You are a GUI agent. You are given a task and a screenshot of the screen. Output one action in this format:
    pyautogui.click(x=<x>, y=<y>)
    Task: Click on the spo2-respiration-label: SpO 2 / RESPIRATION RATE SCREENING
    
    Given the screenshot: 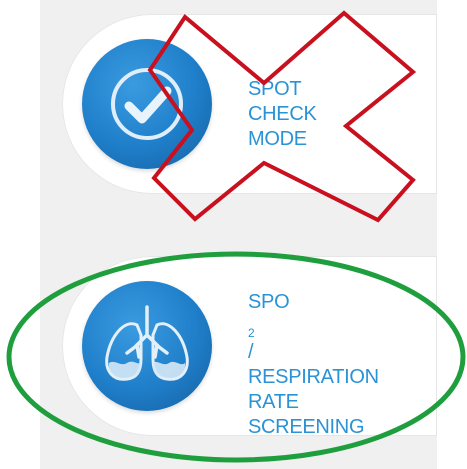 What is the action you would take?
    pyautogui.click(x=313, y=365)
    